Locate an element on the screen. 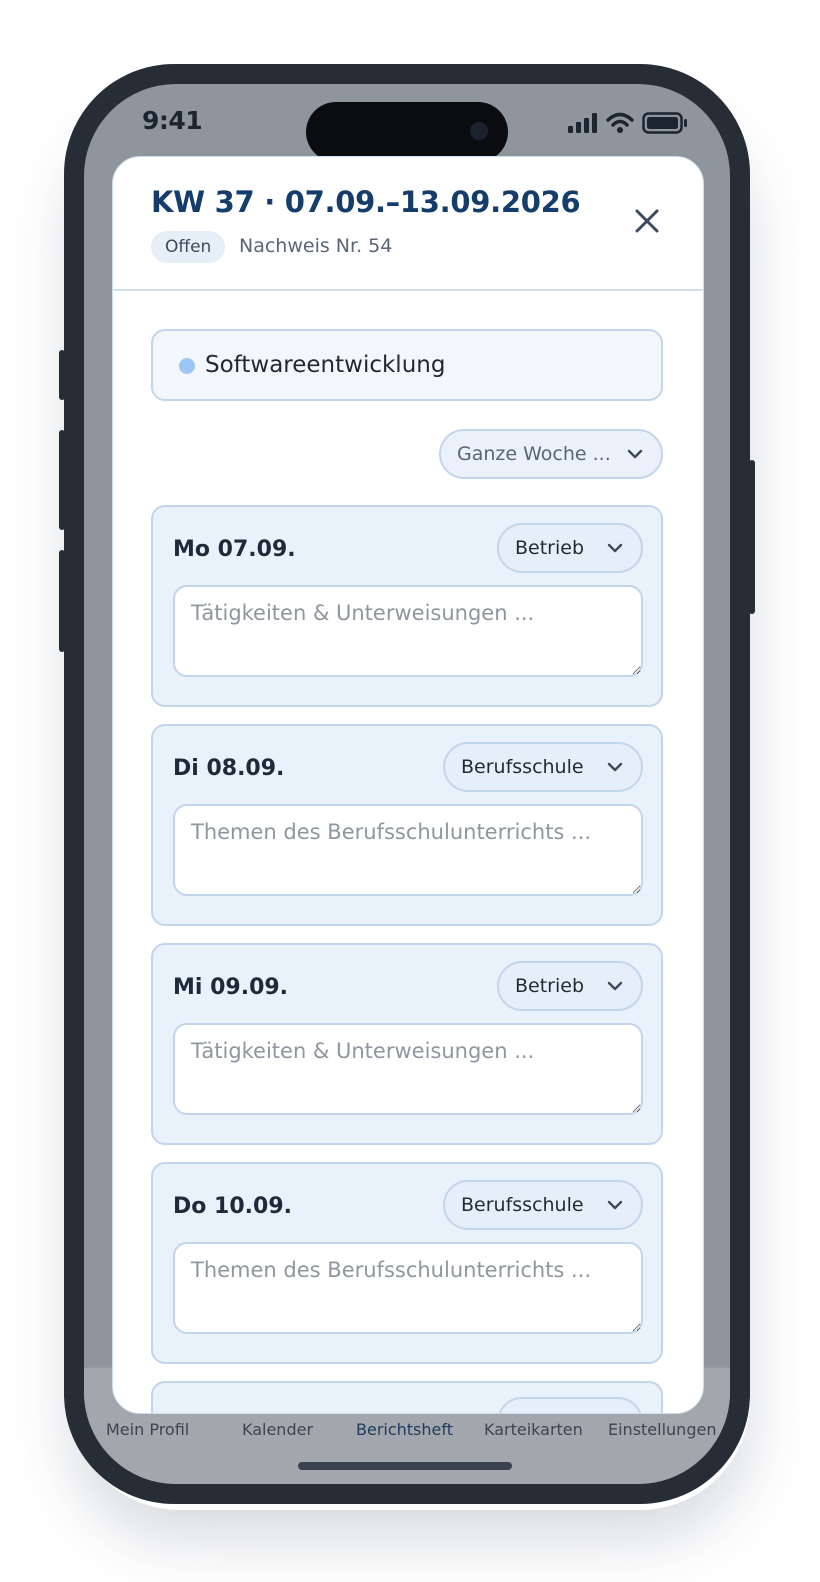 The image size is (820, 1582). tab-label: Kalender is located at coordinates (278, 1429).